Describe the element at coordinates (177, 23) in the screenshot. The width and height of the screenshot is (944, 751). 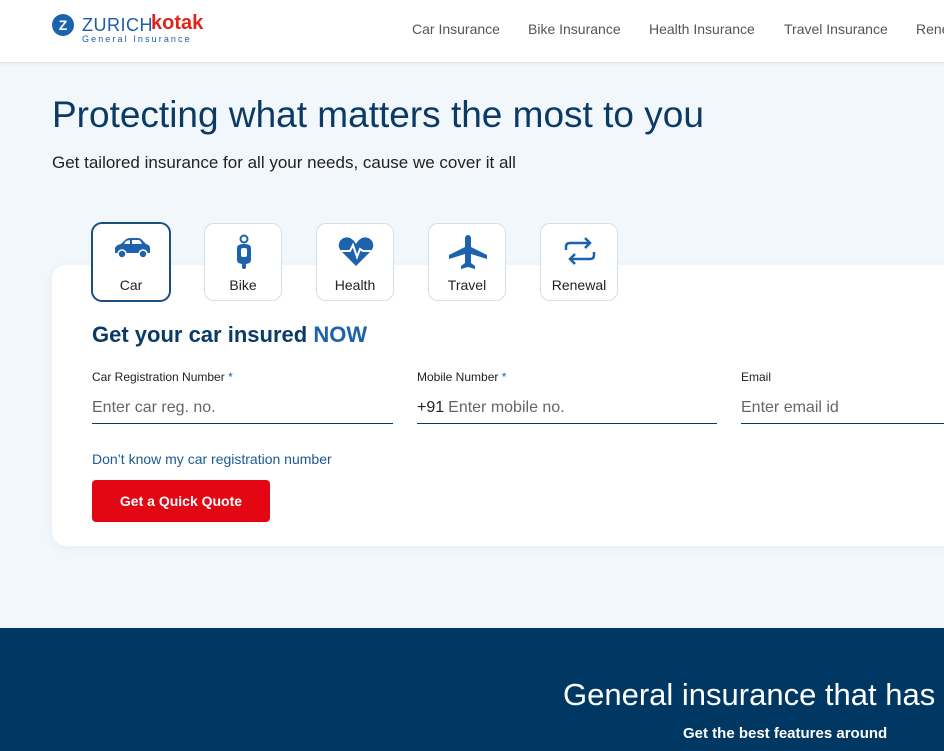
I see `logo-text-kotak: kotak` at that location.